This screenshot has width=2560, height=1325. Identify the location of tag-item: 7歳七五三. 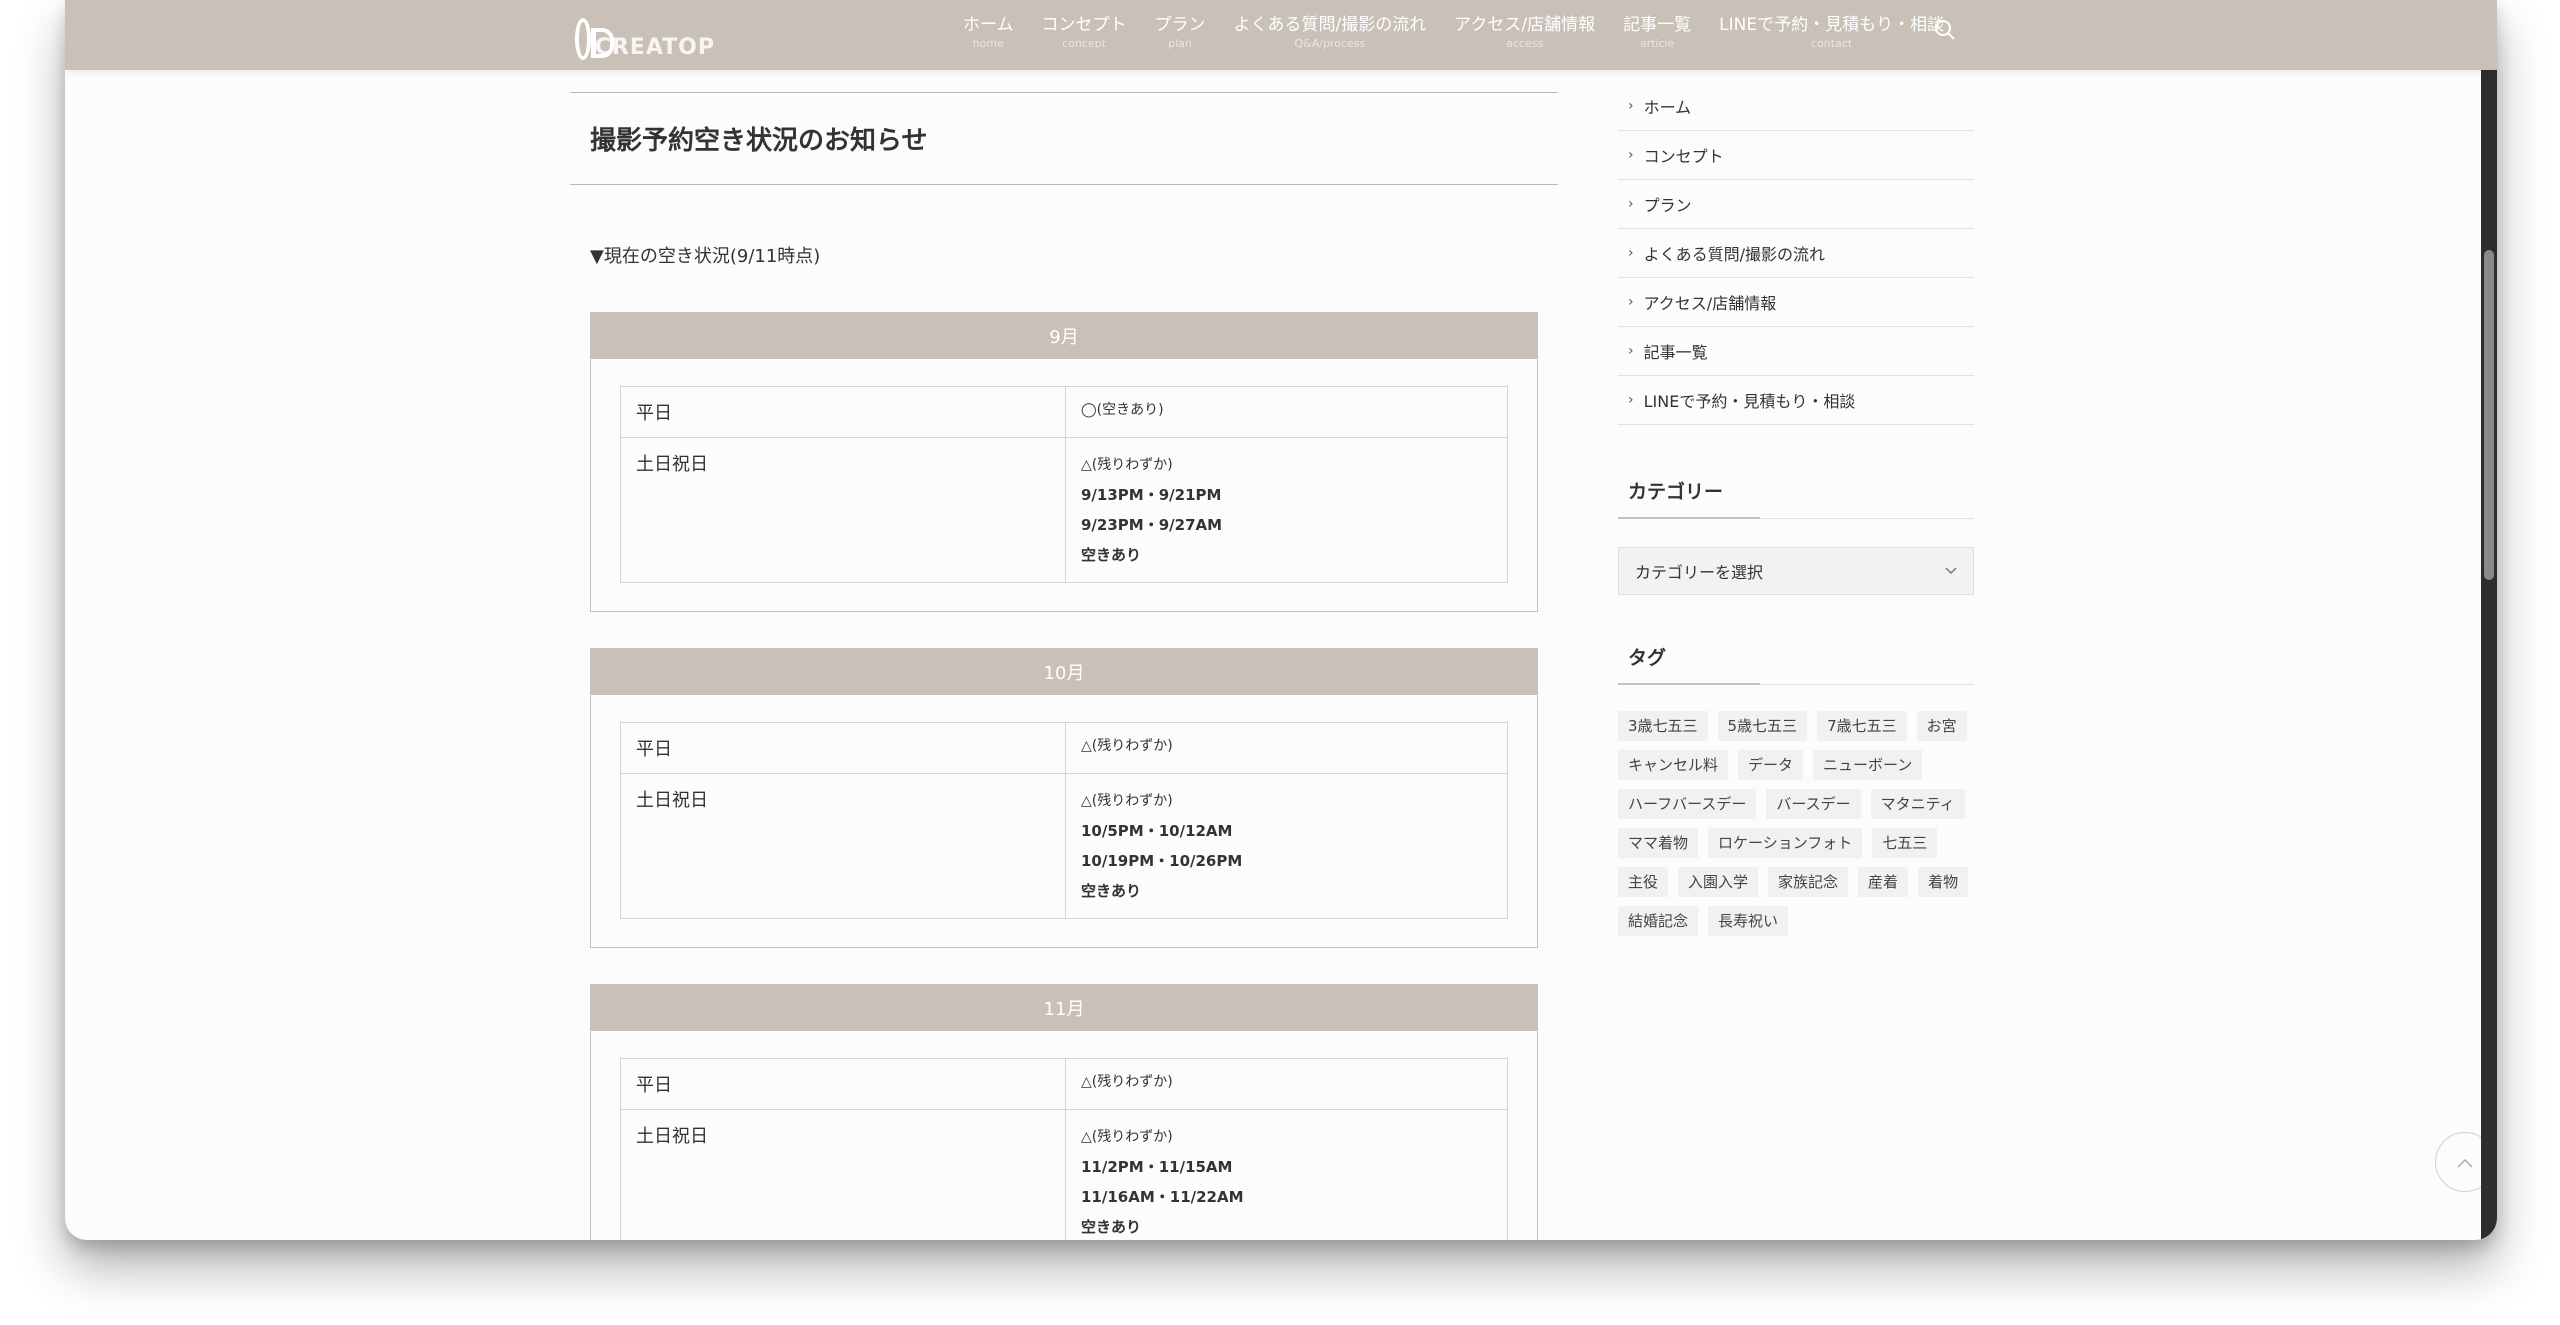
(1862, 726).